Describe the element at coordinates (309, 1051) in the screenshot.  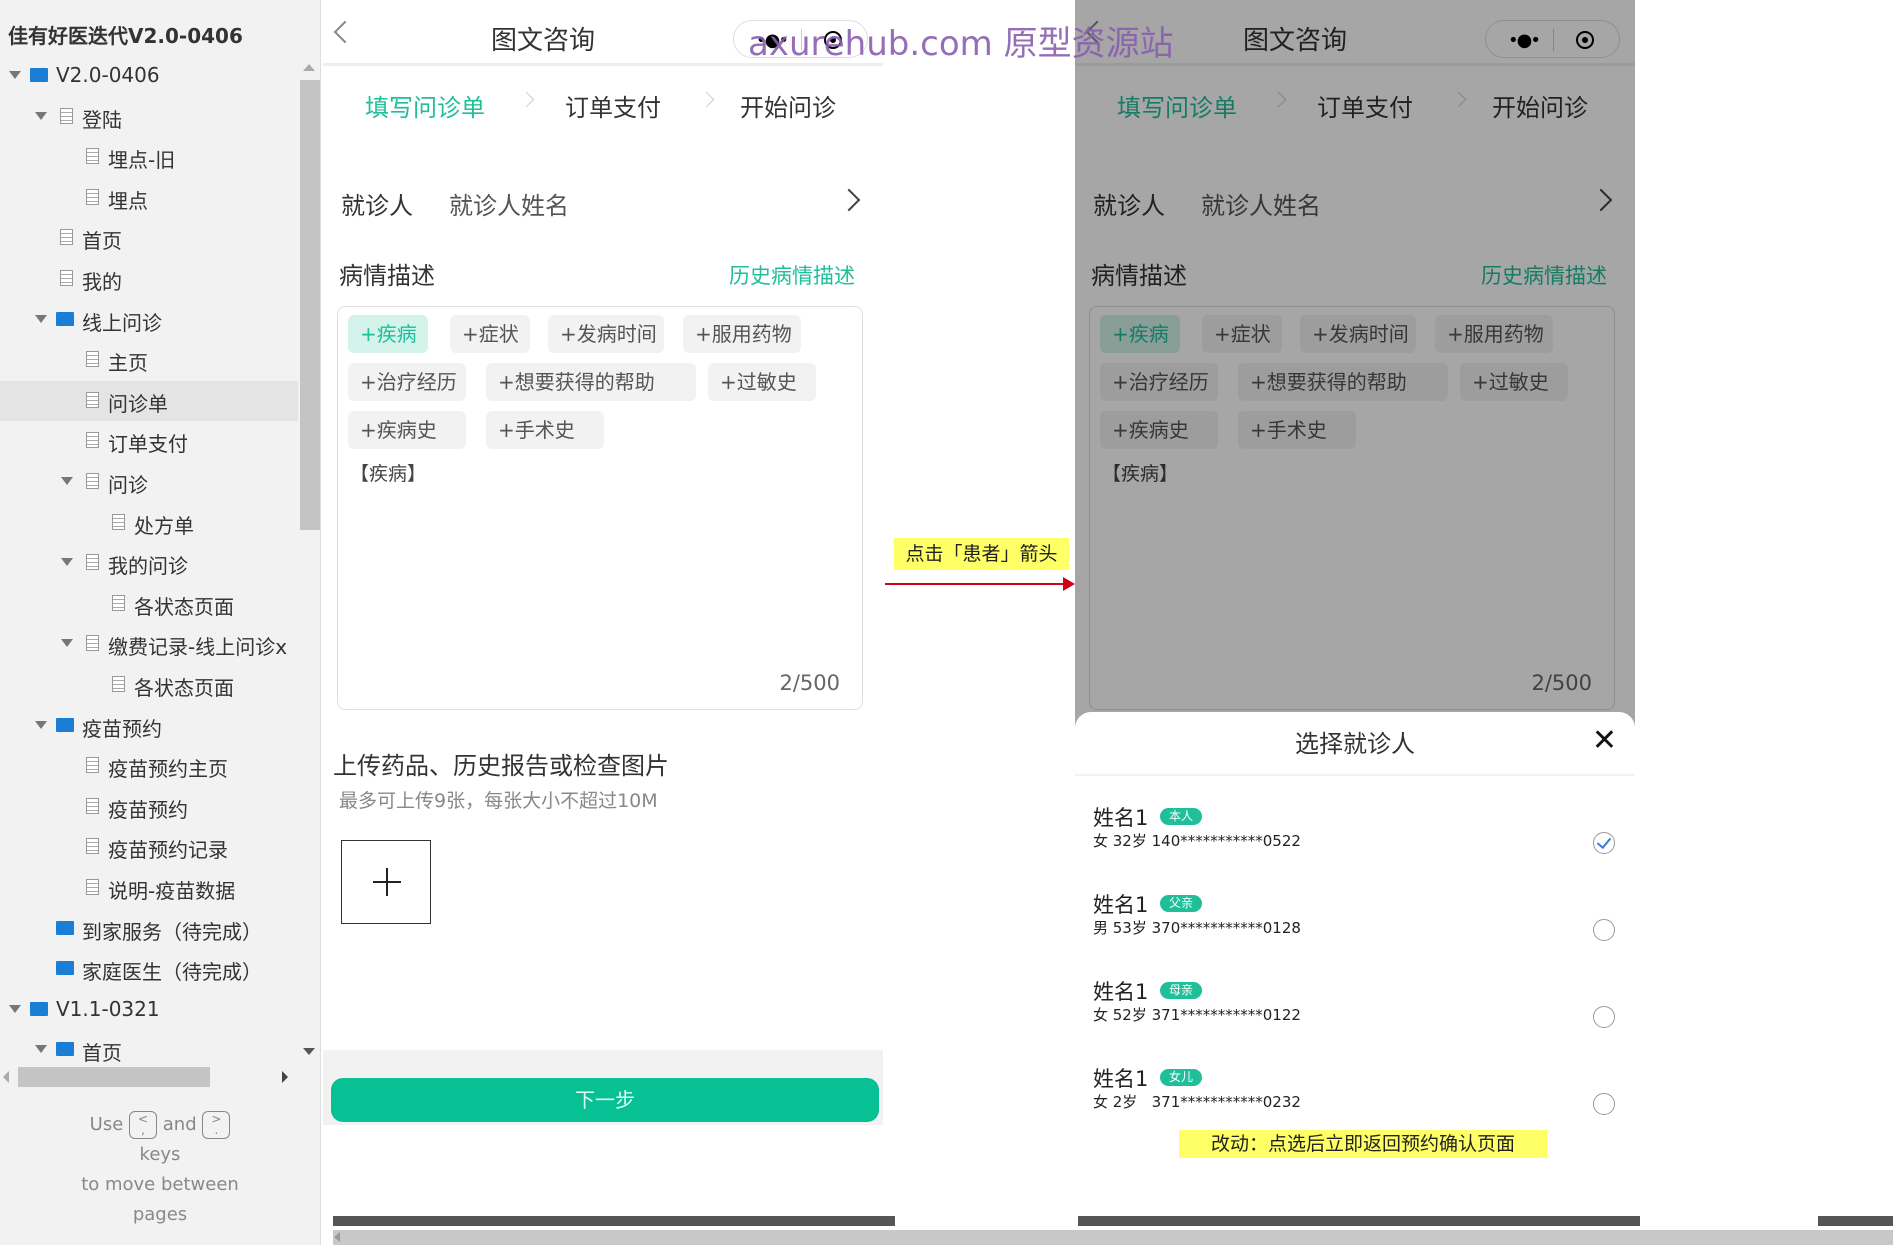
I see `scroll-down-icon` at that location.